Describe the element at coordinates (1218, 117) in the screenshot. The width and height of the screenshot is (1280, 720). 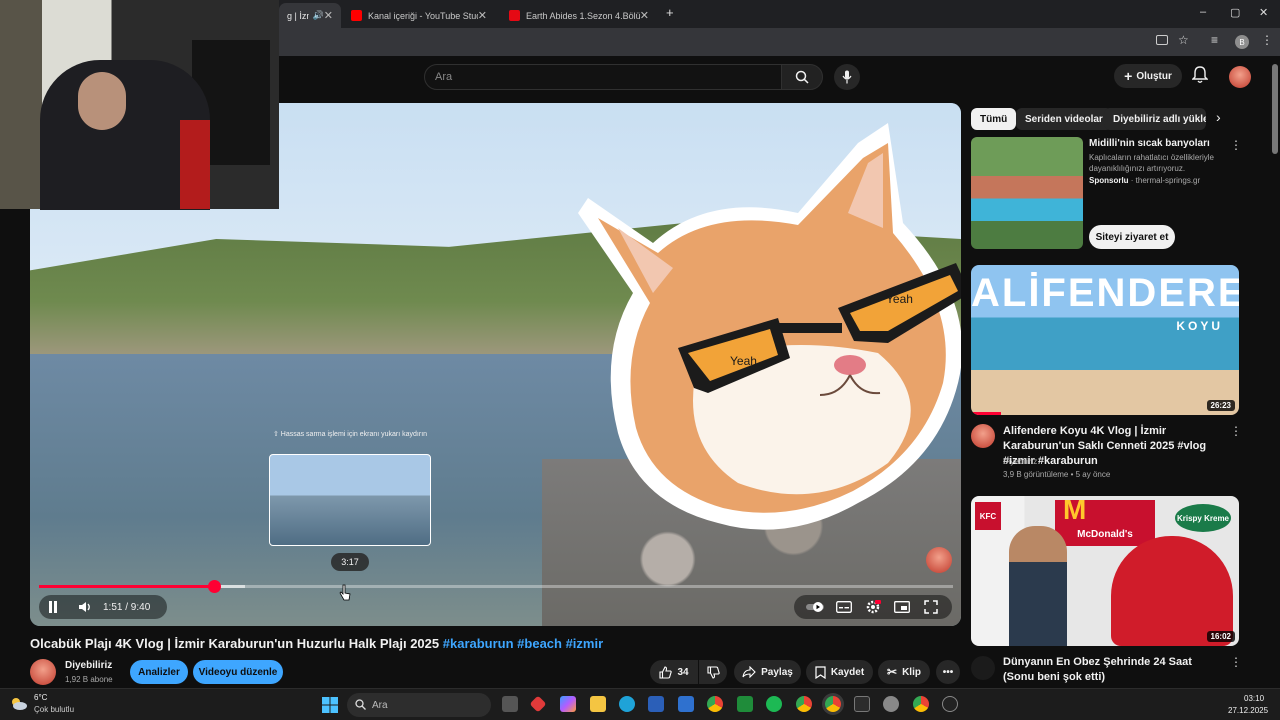
I see `chevron-right-icon: ›` at that location.